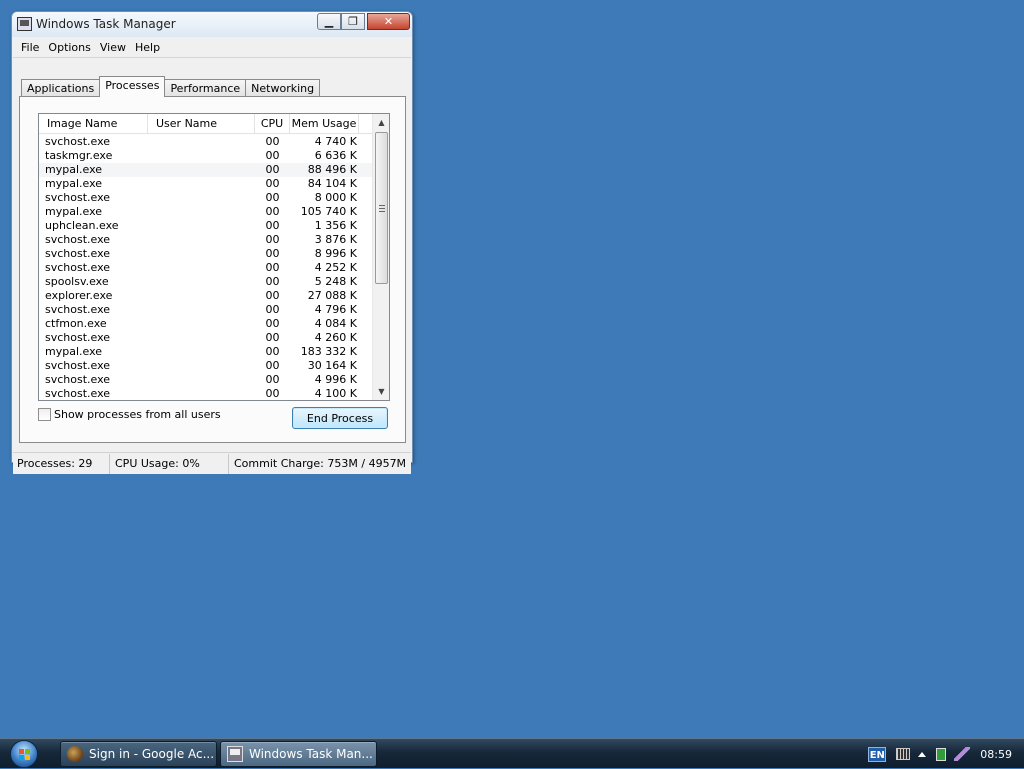 The width and height of the screenshot is (1024, 769). I want to click on title-bar: Windows Task Manager ▁ ❐ ✕, so click(212, 24).